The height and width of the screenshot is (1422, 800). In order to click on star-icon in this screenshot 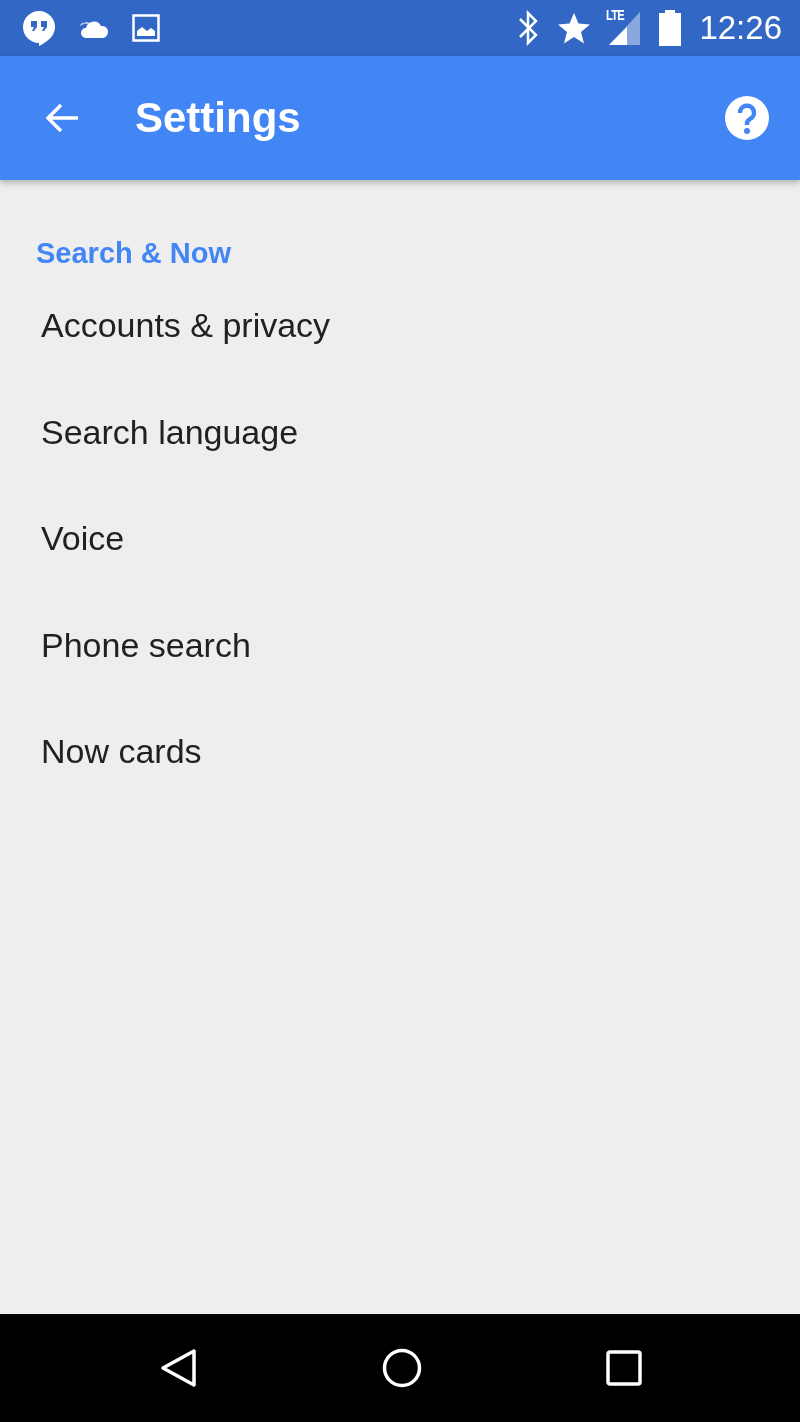, I will do `click(574, 28)`.